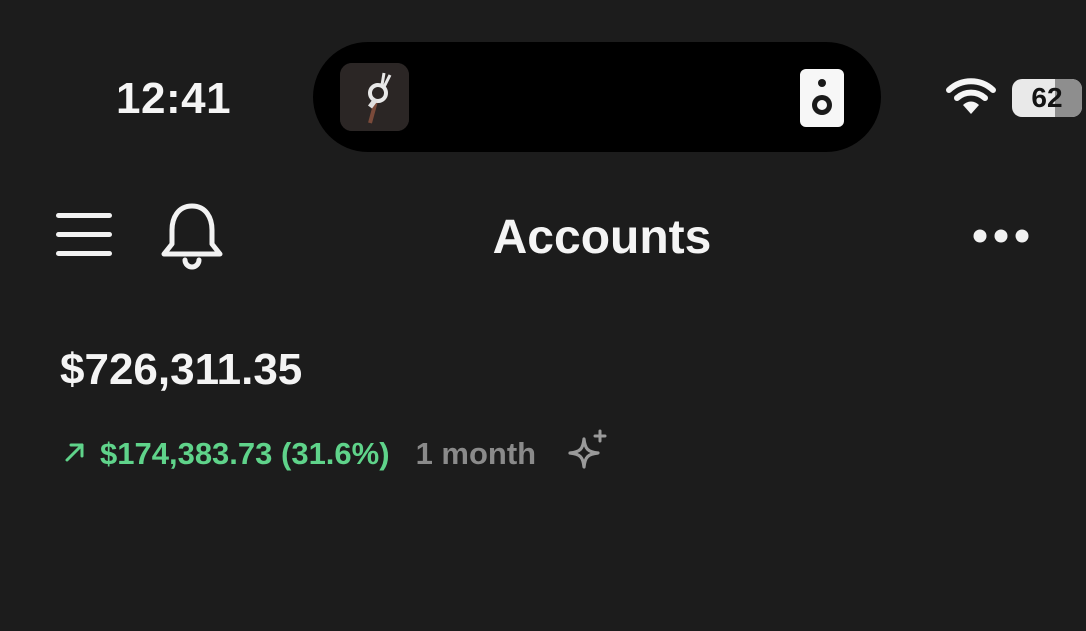 The width and height of the screenshot is (1086, 631). What do you see at coordinates (1001, 236) in the screenshot?
I see `more-horizontal-icon` at bounding box center [1001, 236].